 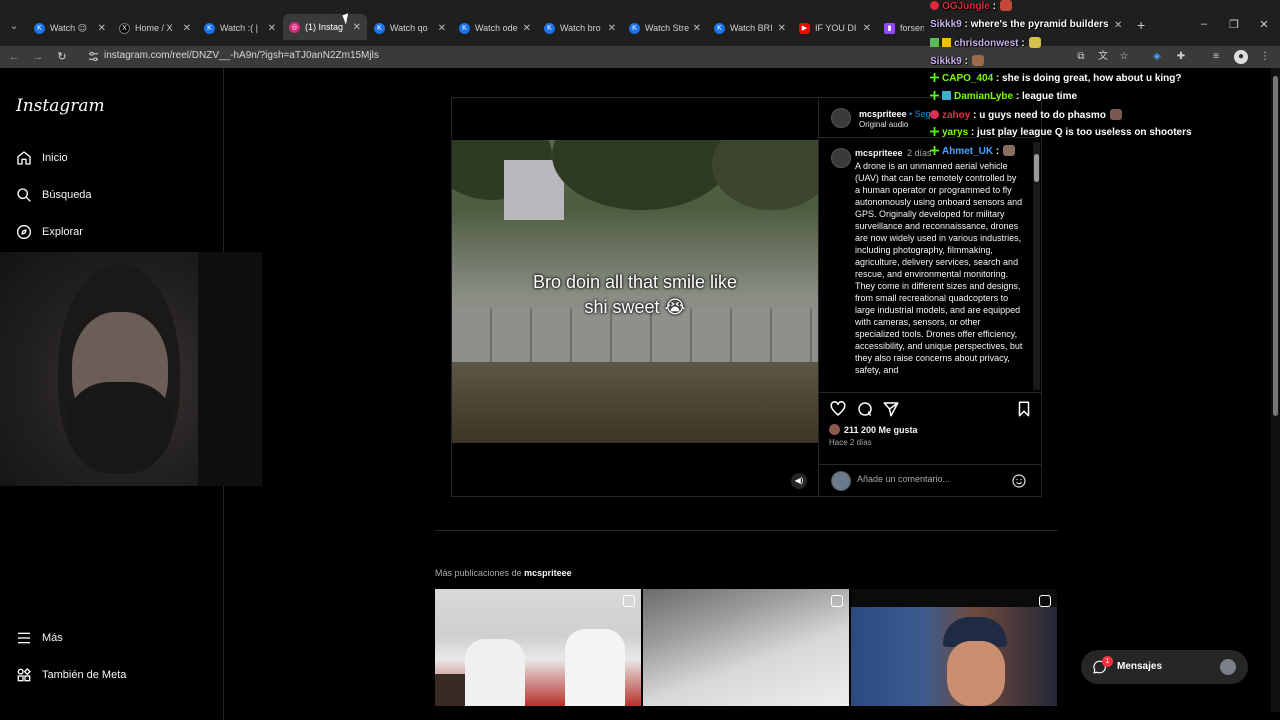 I want to click on chat-username: Ahmet_UK, so click(x=968, y=151).